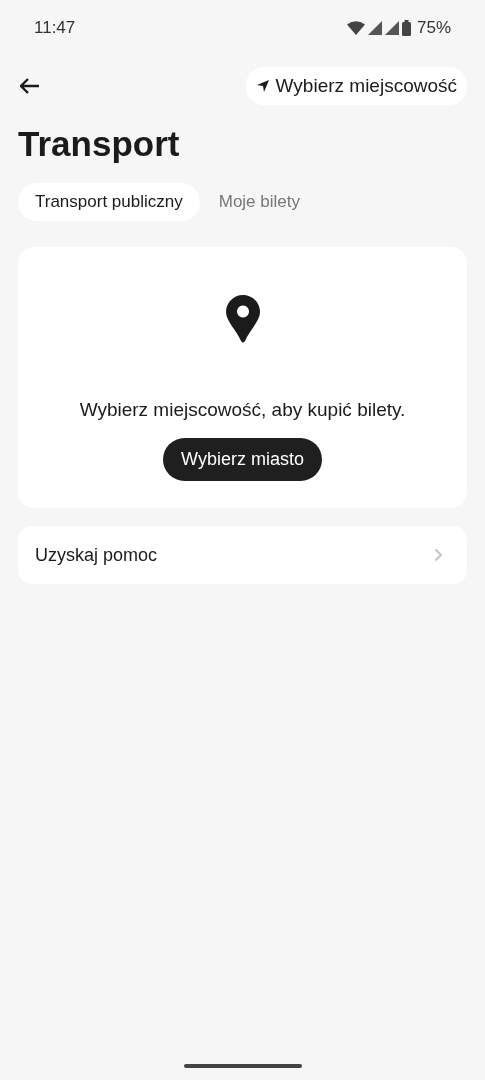 This screenshot has width=485, height=1080. I want to click on chevron-right-icon, so click(438, 555).